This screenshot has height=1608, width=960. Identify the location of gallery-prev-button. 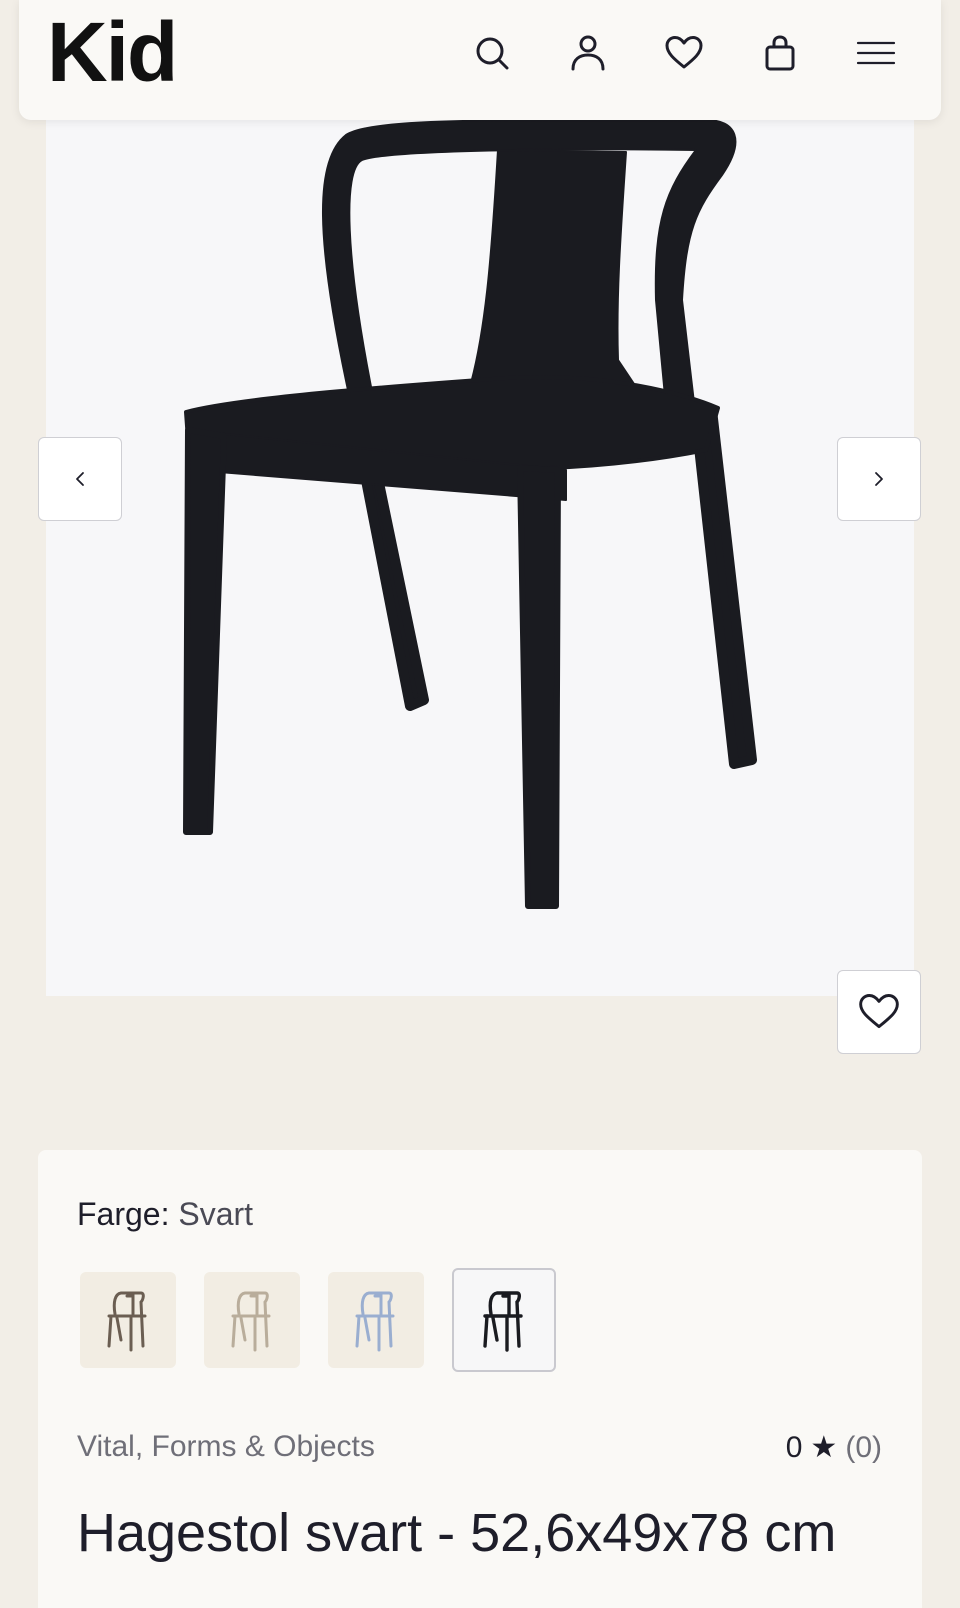
(80, 479).